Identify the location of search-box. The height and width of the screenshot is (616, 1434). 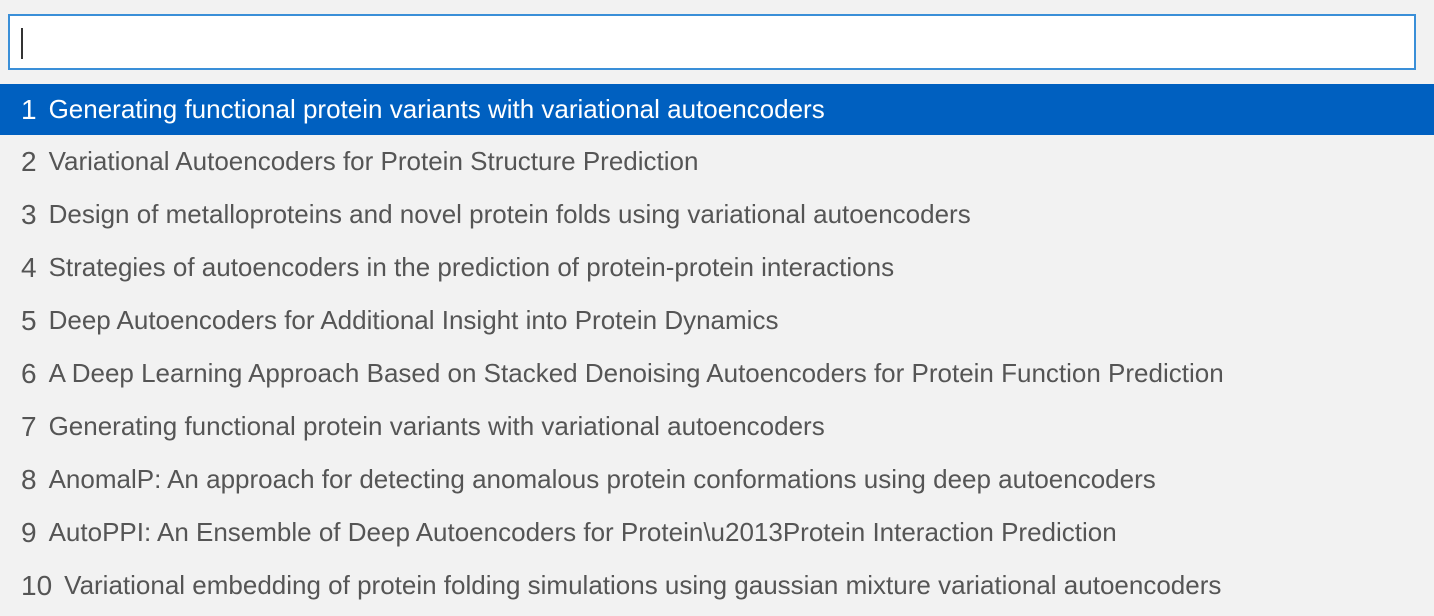
(712, 42).